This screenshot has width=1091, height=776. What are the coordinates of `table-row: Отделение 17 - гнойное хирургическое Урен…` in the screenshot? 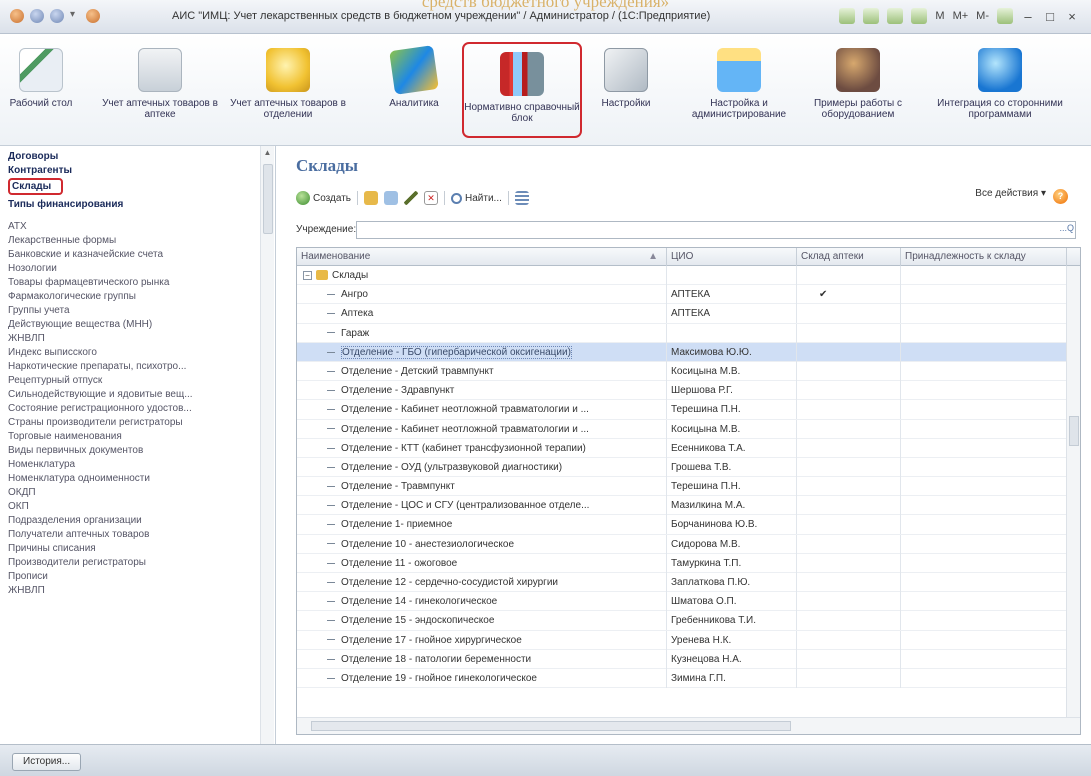 It's located at (682, 640).